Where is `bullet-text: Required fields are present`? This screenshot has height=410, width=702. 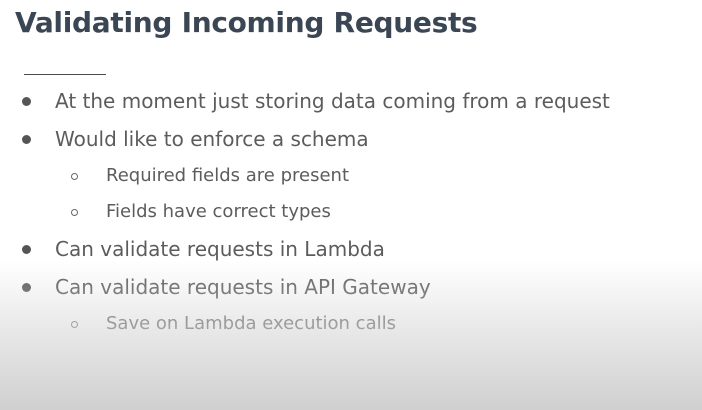 bullet-text: Required fields are present is located at coordinates (228, 175).